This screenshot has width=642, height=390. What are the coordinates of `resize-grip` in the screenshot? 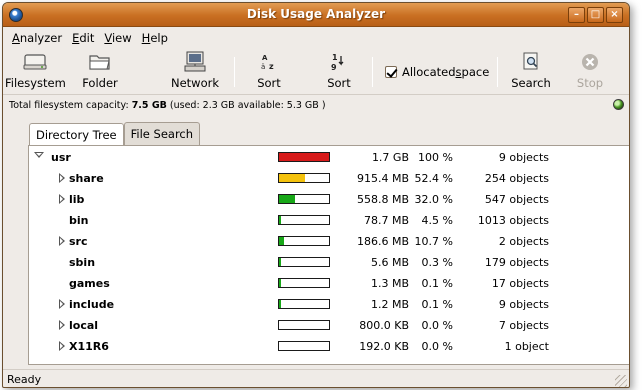 It's located at (621, 381).